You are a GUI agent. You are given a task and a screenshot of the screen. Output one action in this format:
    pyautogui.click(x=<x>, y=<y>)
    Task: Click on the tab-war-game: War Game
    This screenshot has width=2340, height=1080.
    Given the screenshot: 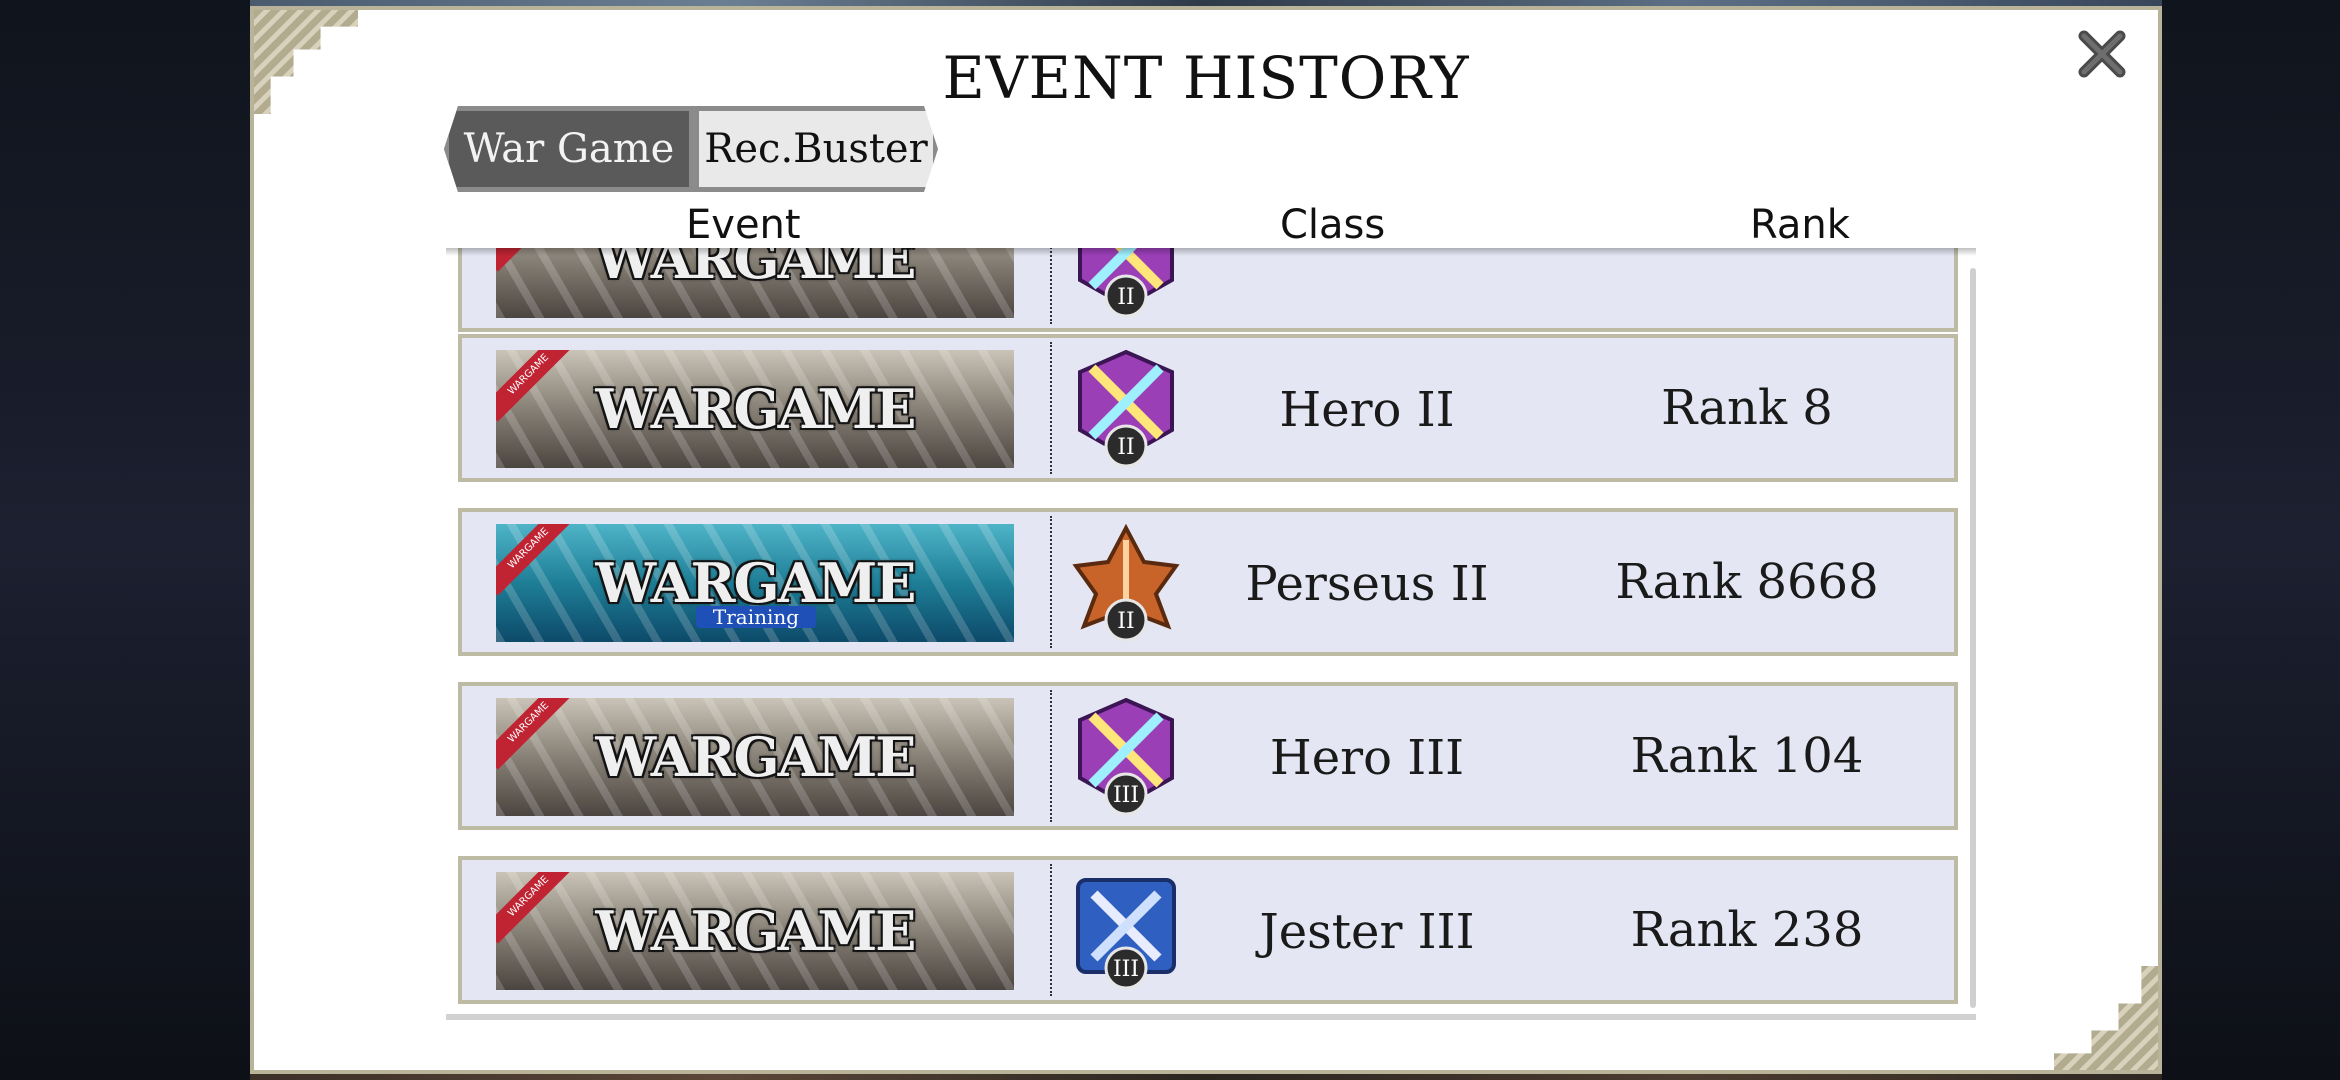 What is the action you would take?
    pyautogui.click(x=569, y=149)
    